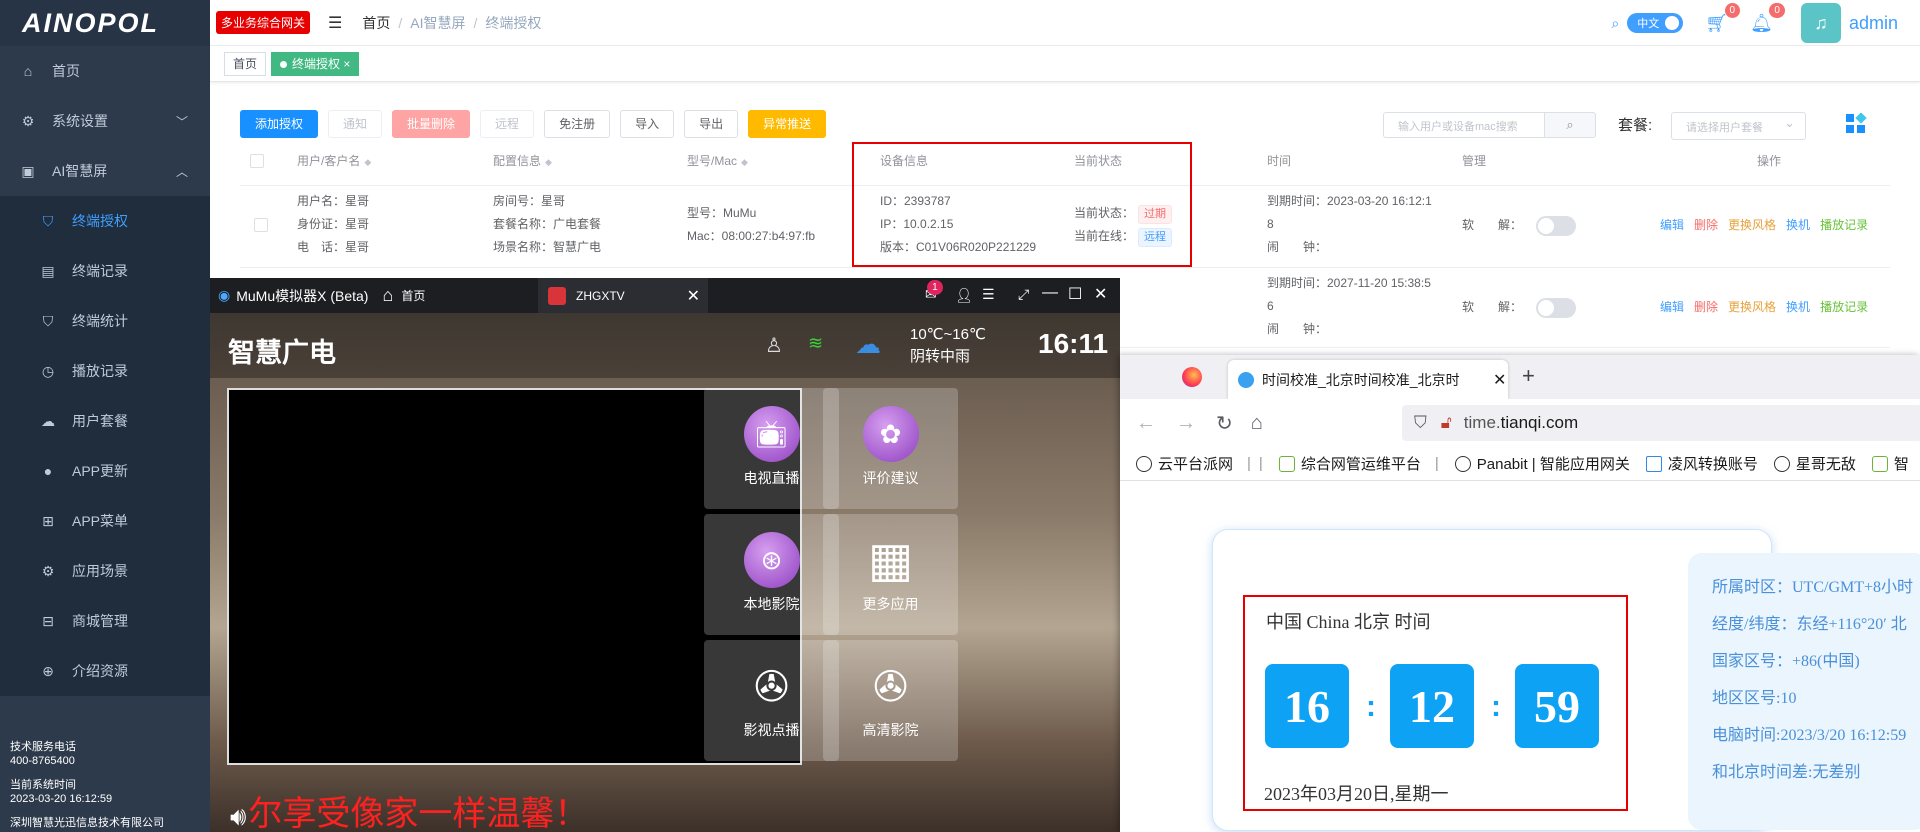 Image resolution: width=1920 pixels, height=832 pixels. Describe the element at coordinates (1050, 293) in the screenshot. I see `minimize-icon: —` at that location.